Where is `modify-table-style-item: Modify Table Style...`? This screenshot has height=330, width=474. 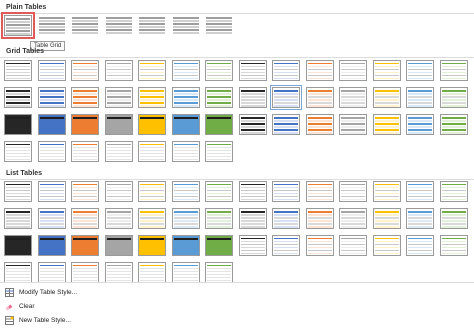 modify-table-style-item: Modify Table Style... is located at coordinates (104, 292).